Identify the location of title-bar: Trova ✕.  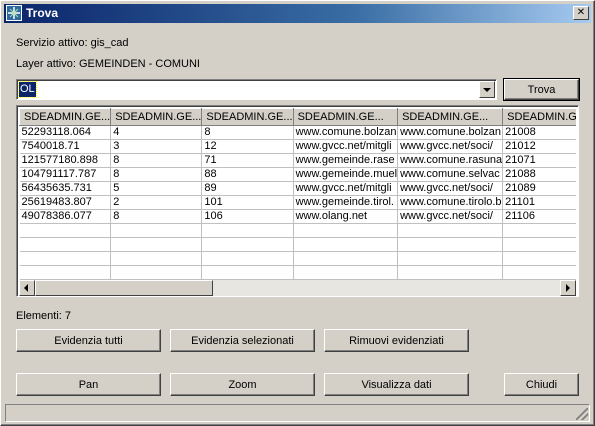
(297, 13).